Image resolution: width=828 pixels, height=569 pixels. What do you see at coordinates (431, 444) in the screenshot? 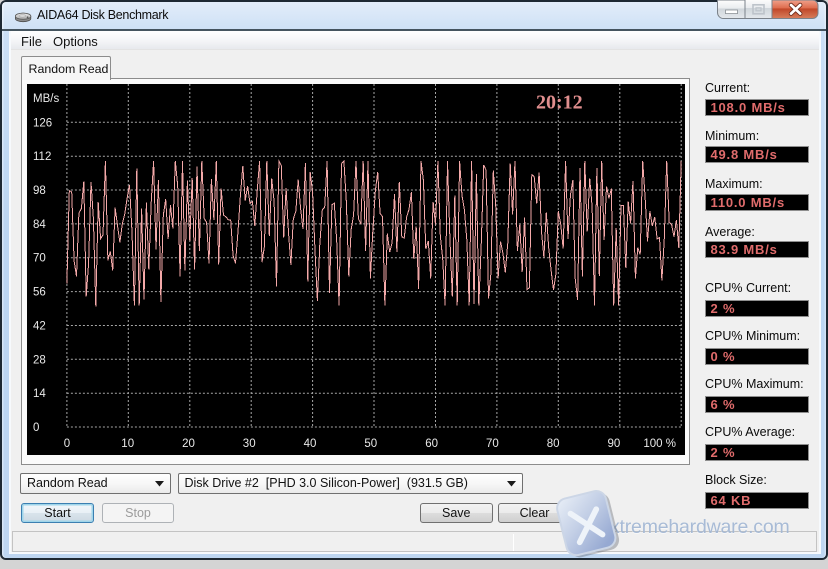
I see `svg-text: 60` at bounding box center [431, 444].